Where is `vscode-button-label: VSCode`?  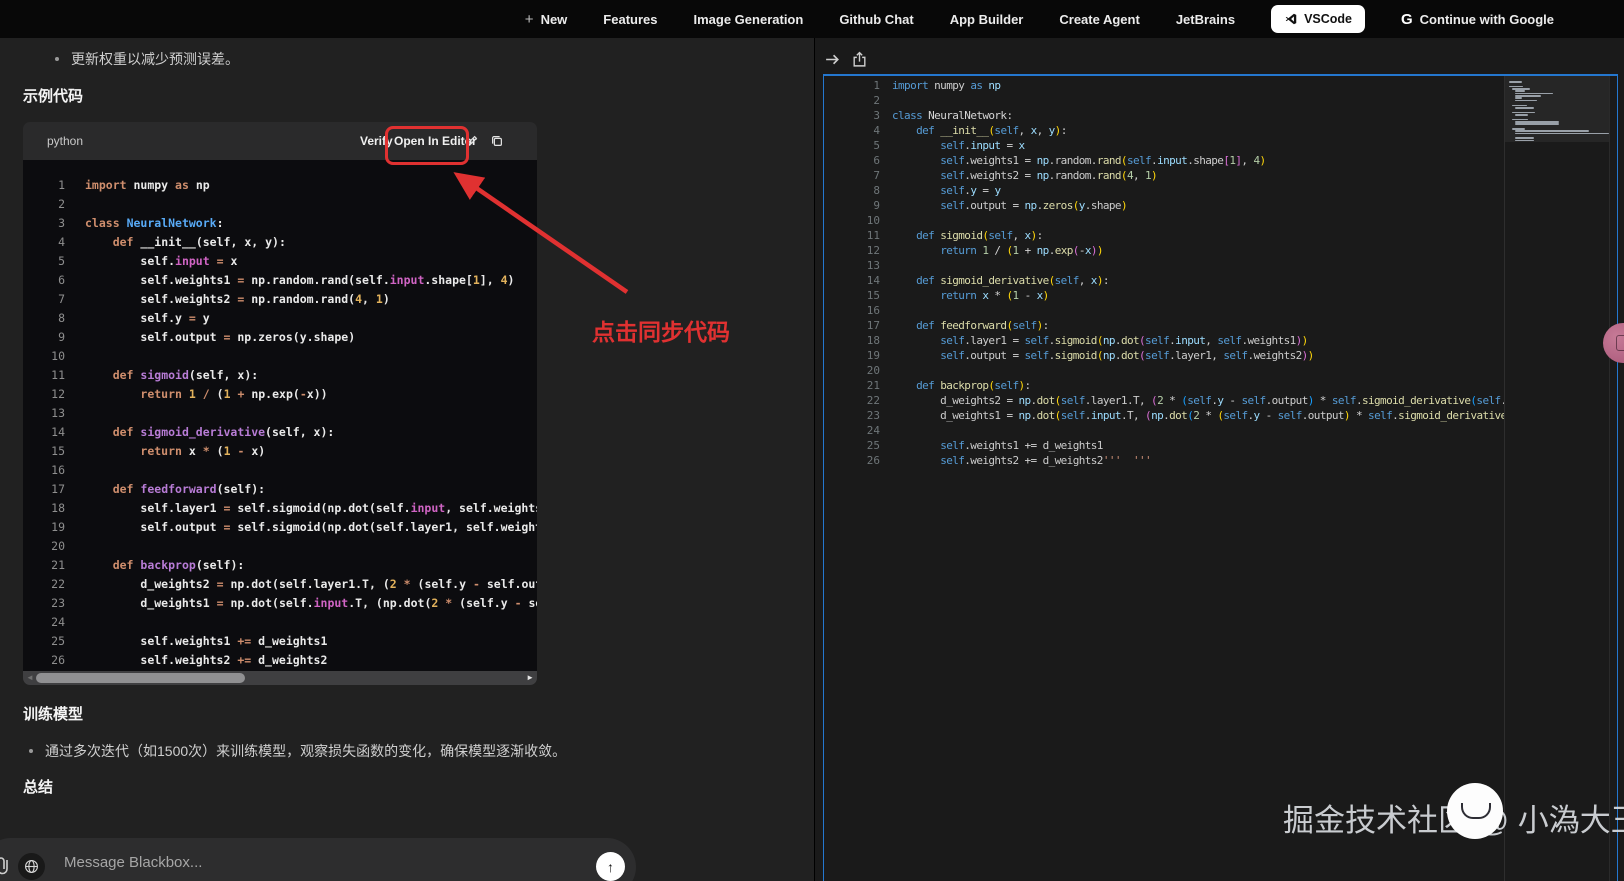
vscode-button-label: VSCode is located at coordinates (1328, 19).